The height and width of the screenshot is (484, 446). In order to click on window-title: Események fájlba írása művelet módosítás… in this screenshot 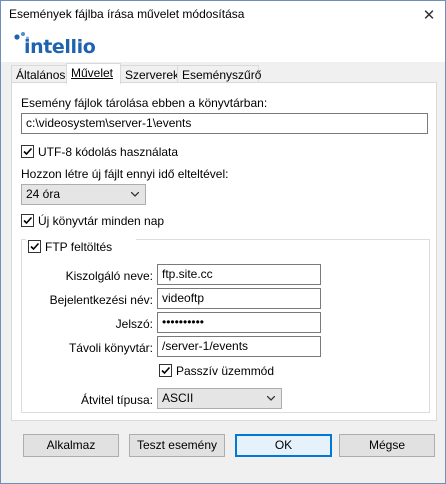, I will do `click(127, 14)`.